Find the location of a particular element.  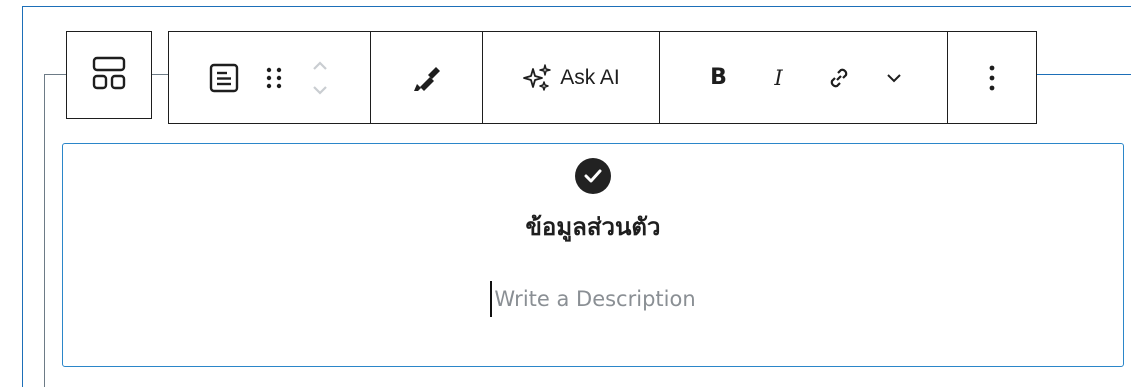

block-controls-group is located at coordinates (269, 77).